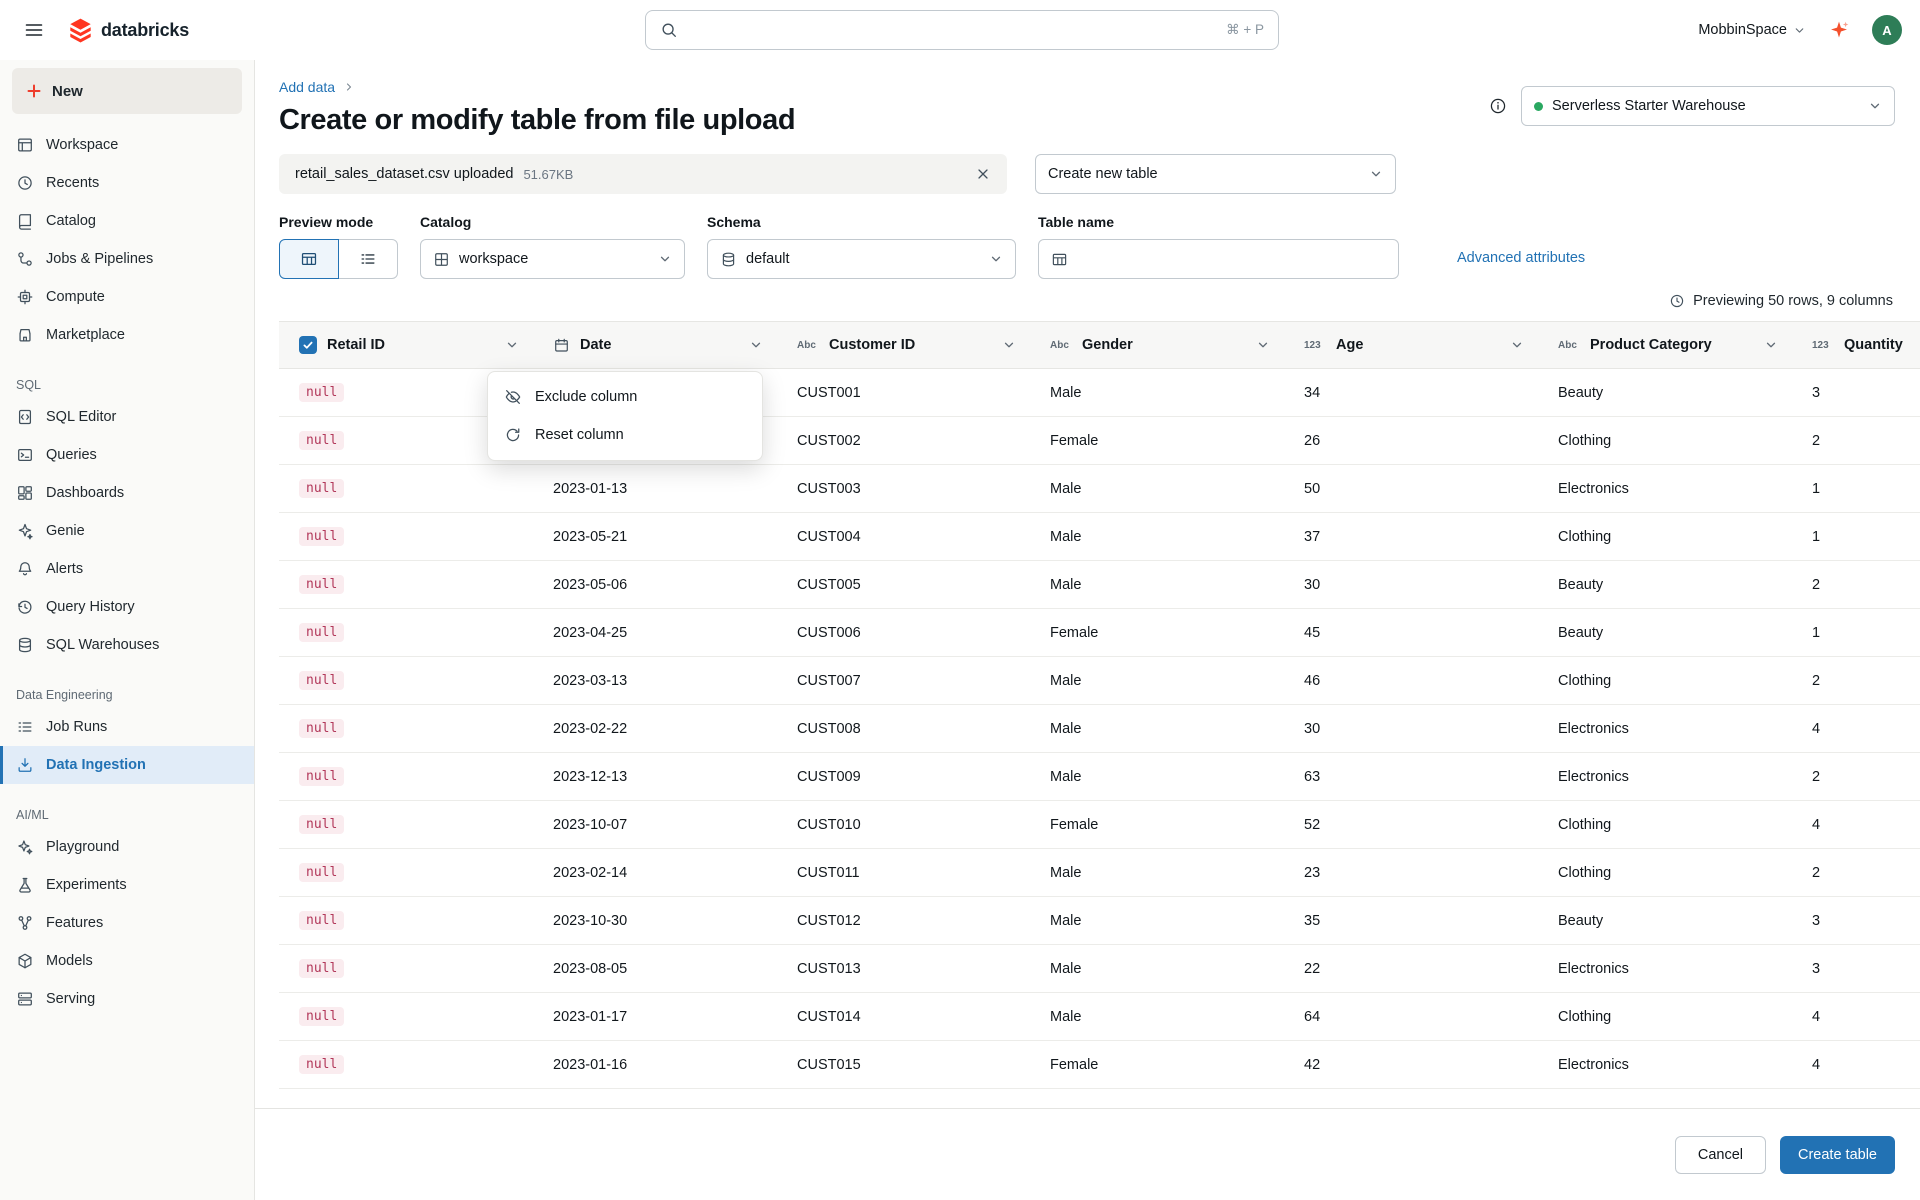 The width and height of the screenshot is (1920, 1200). What do you see at coordinates (1752, 30) in the screenshot?
I see `workspace-switcher: MobbinSpace` at bounding box center [1752, 30].